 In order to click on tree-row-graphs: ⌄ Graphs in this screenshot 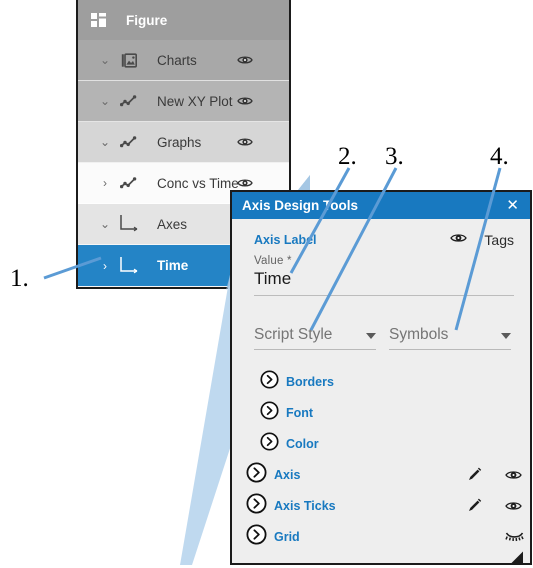, I will do `click(183, 142)`.